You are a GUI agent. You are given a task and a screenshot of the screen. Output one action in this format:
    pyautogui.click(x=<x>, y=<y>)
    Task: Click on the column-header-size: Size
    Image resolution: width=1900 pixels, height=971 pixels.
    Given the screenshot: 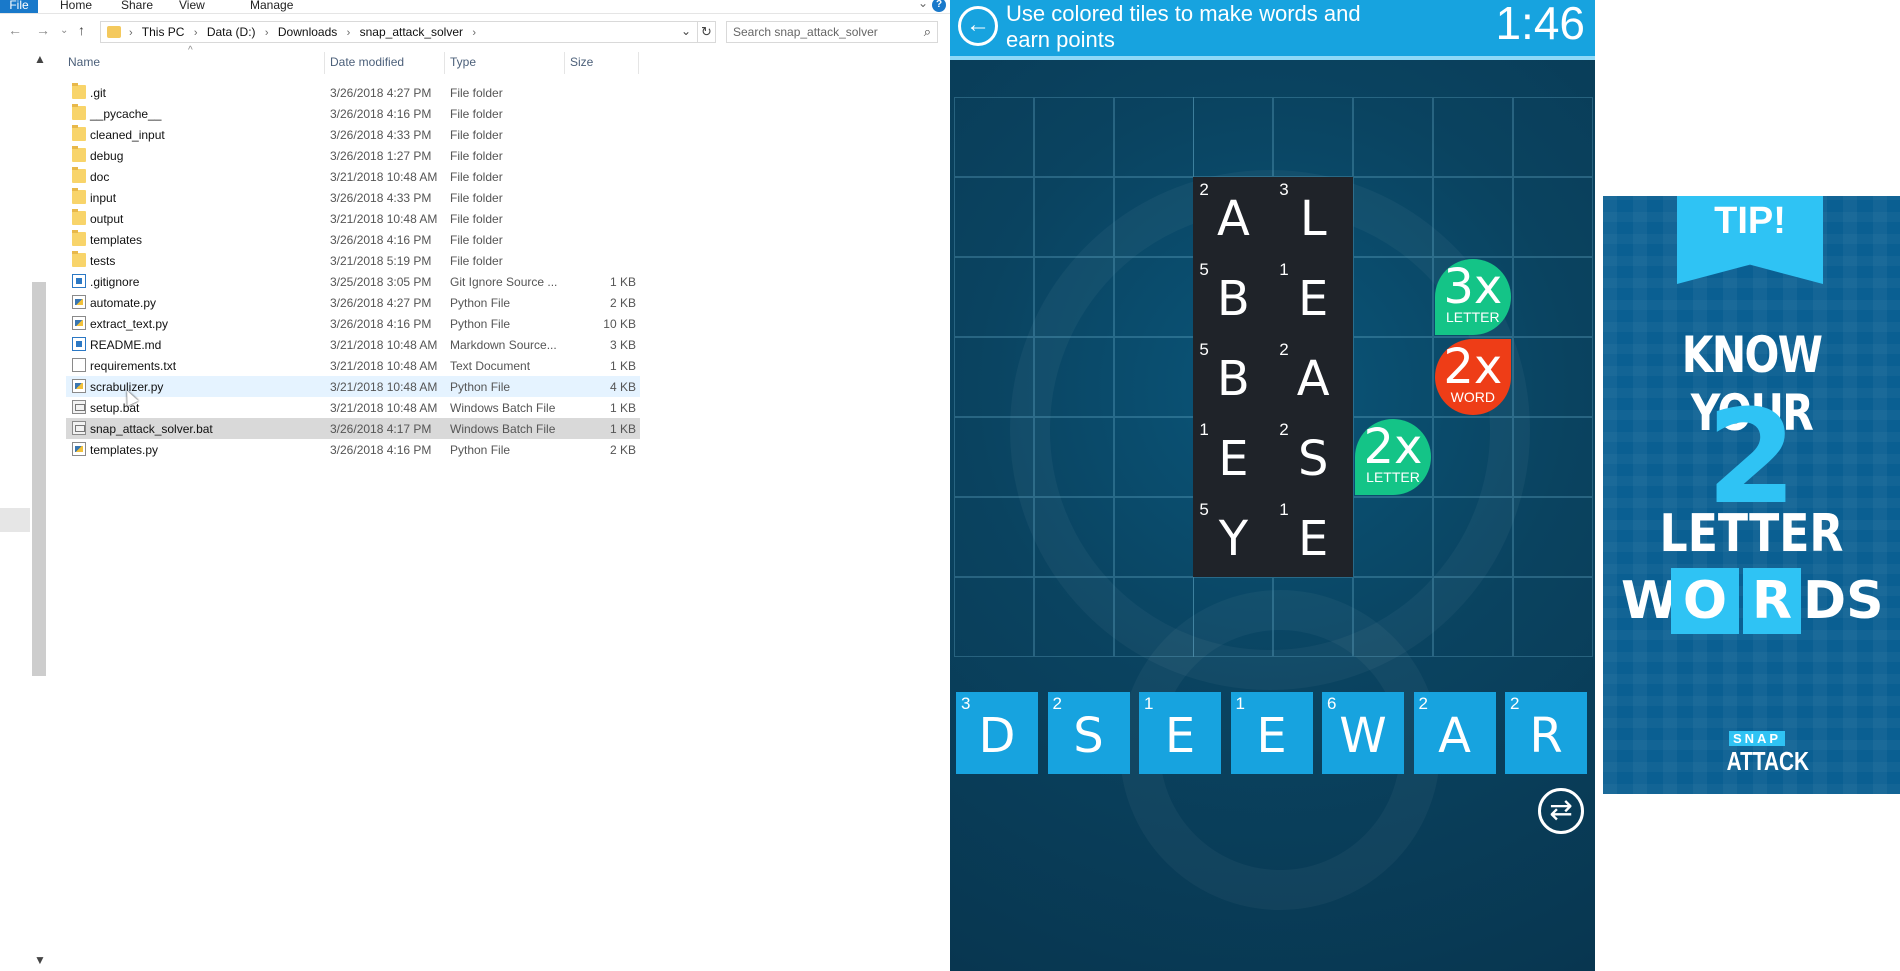 What is the action you would take?
    pyautogui.click(x=581, y=62)
    